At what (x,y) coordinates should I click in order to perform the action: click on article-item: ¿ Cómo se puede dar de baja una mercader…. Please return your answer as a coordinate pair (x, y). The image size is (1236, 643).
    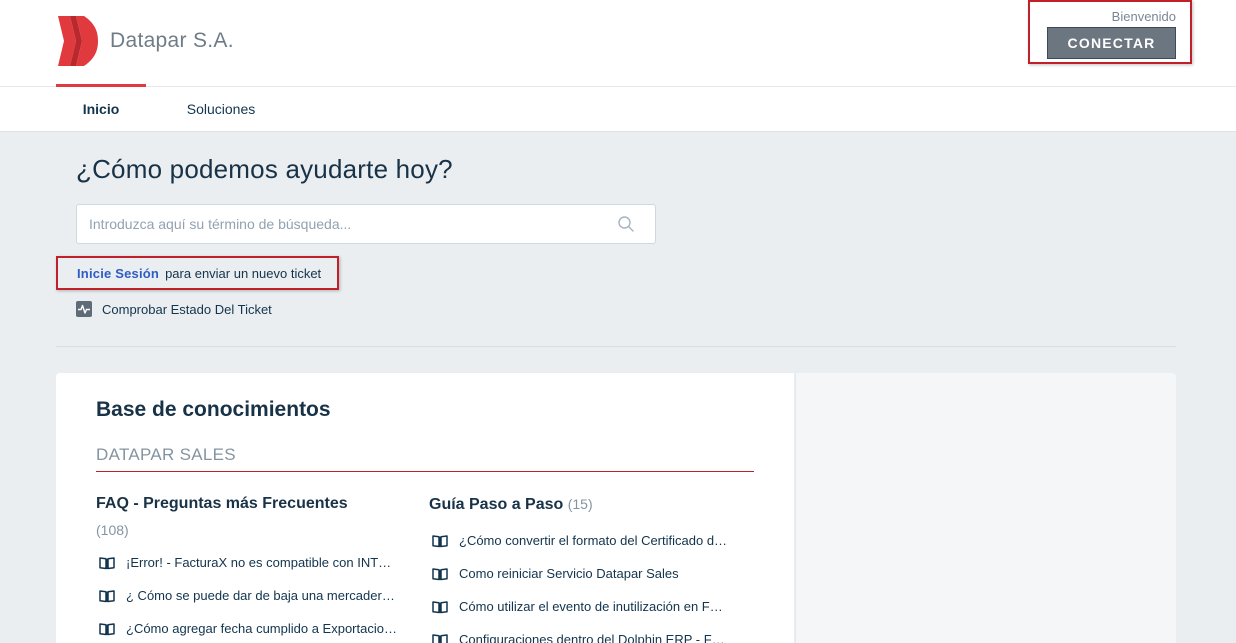
    Looking at the image, I should click on (251, 595).